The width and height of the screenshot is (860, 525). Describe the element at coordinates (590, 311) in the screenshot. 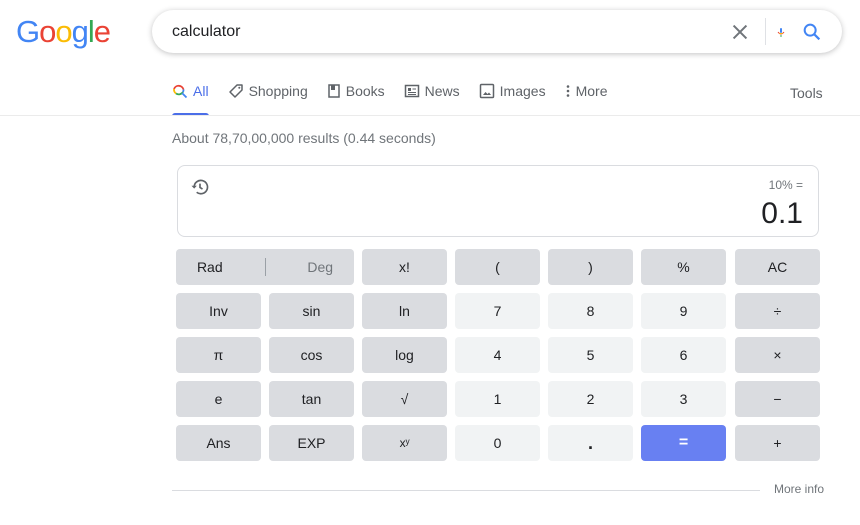

I see `key-8: 8` at that location.